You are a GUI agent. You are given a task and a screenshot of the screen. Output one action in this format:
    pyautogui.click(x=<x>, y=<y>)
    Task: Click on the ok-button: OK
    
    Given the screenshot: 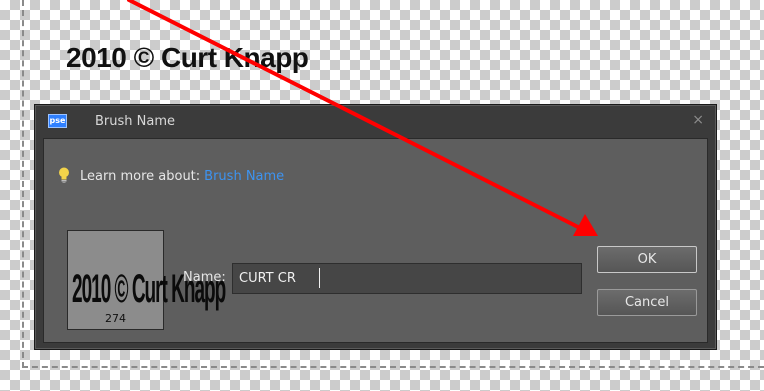 What is the action you would take?
    pyautogui.click(x=647, y=259)
    